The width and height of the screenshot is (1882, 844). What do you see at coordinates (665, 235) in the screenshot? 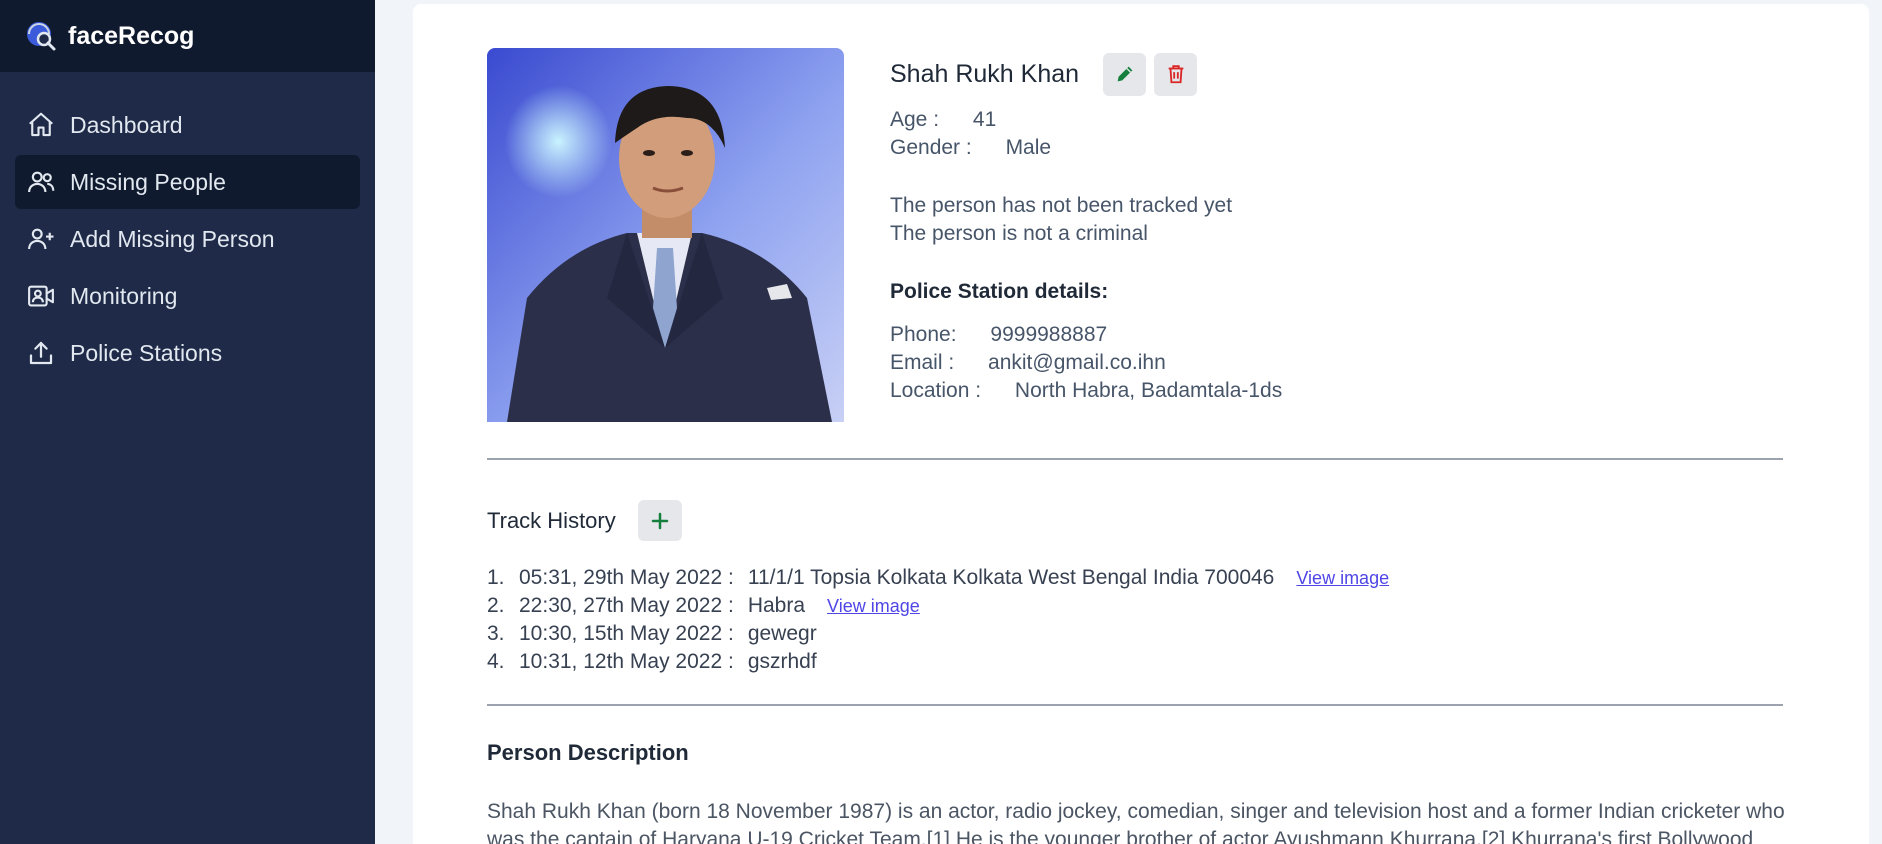
I see `person-photo` at bounding box center [665, 235].